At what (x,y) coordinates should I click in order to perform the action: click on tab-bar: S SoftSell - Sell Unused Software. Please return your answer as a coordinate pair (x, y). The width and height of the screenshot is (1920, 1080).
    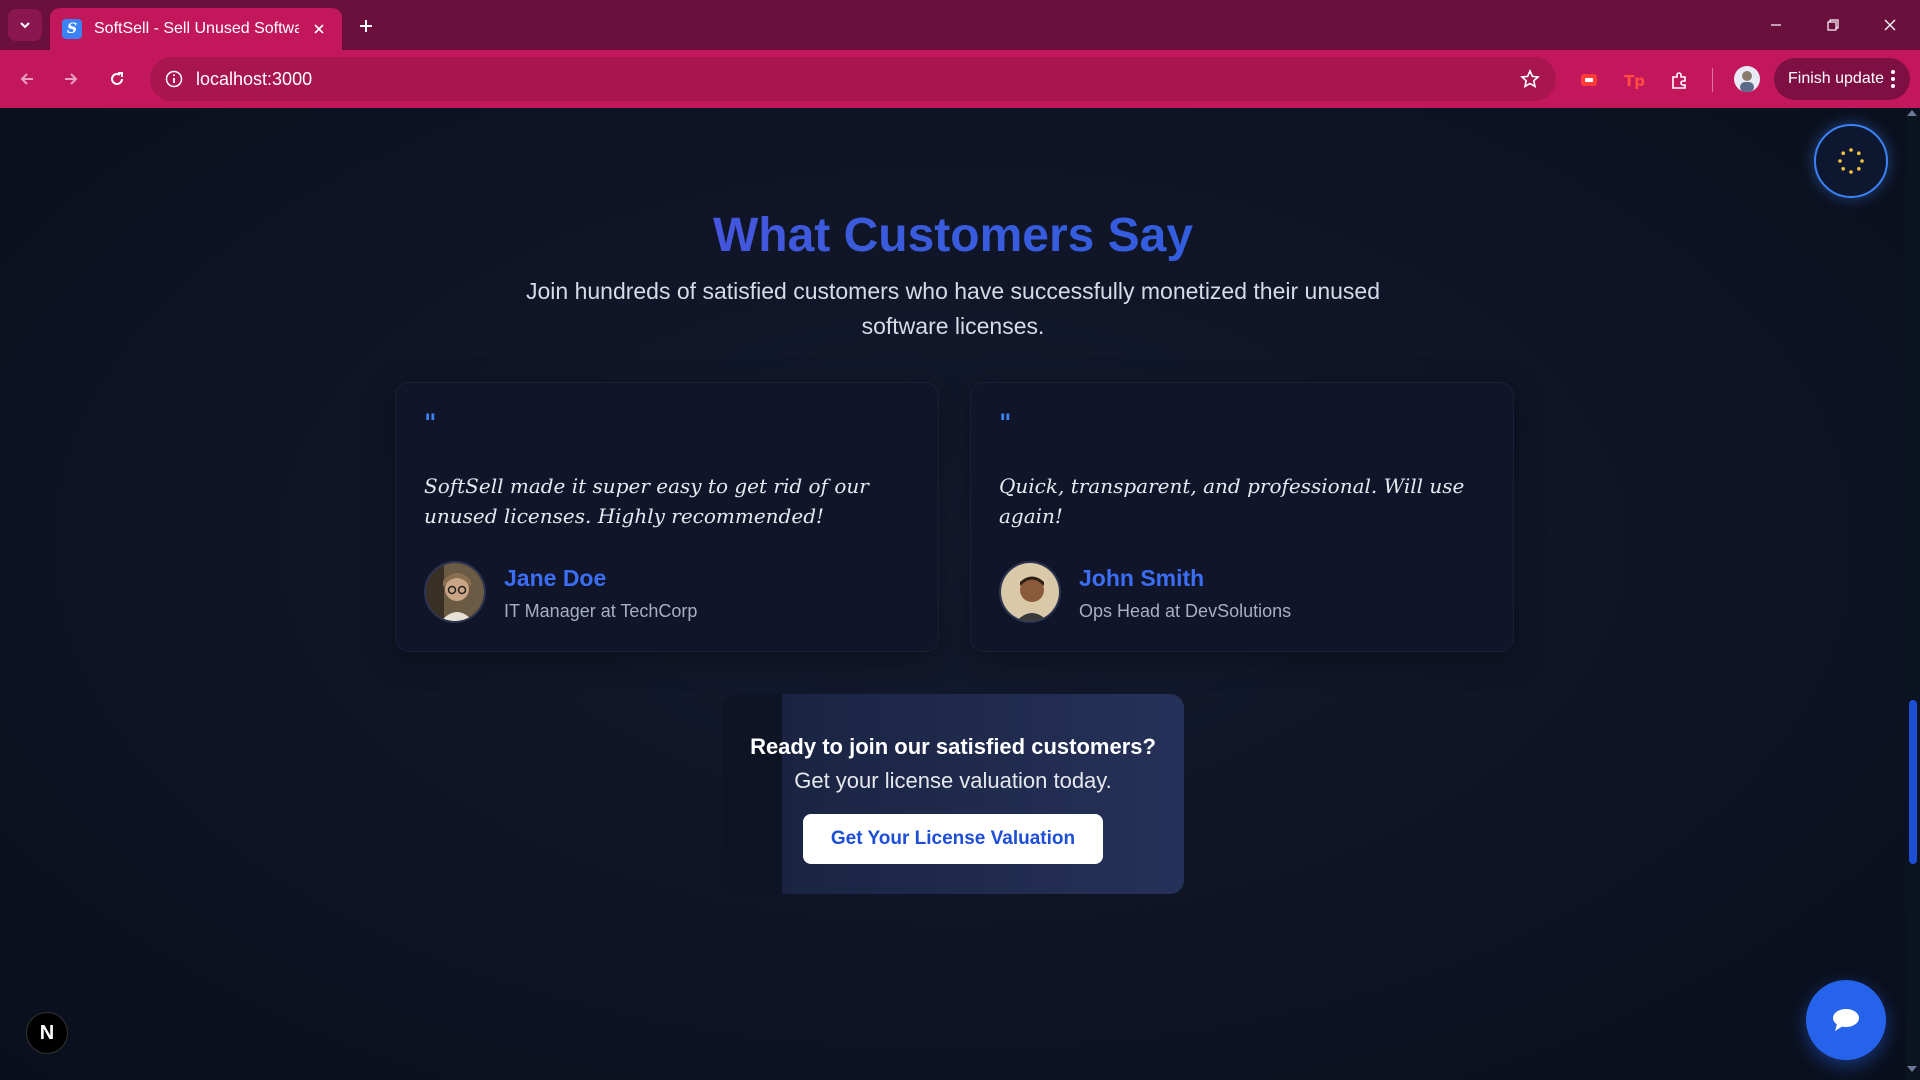
    Looking at the image, I should click on (960, 25).